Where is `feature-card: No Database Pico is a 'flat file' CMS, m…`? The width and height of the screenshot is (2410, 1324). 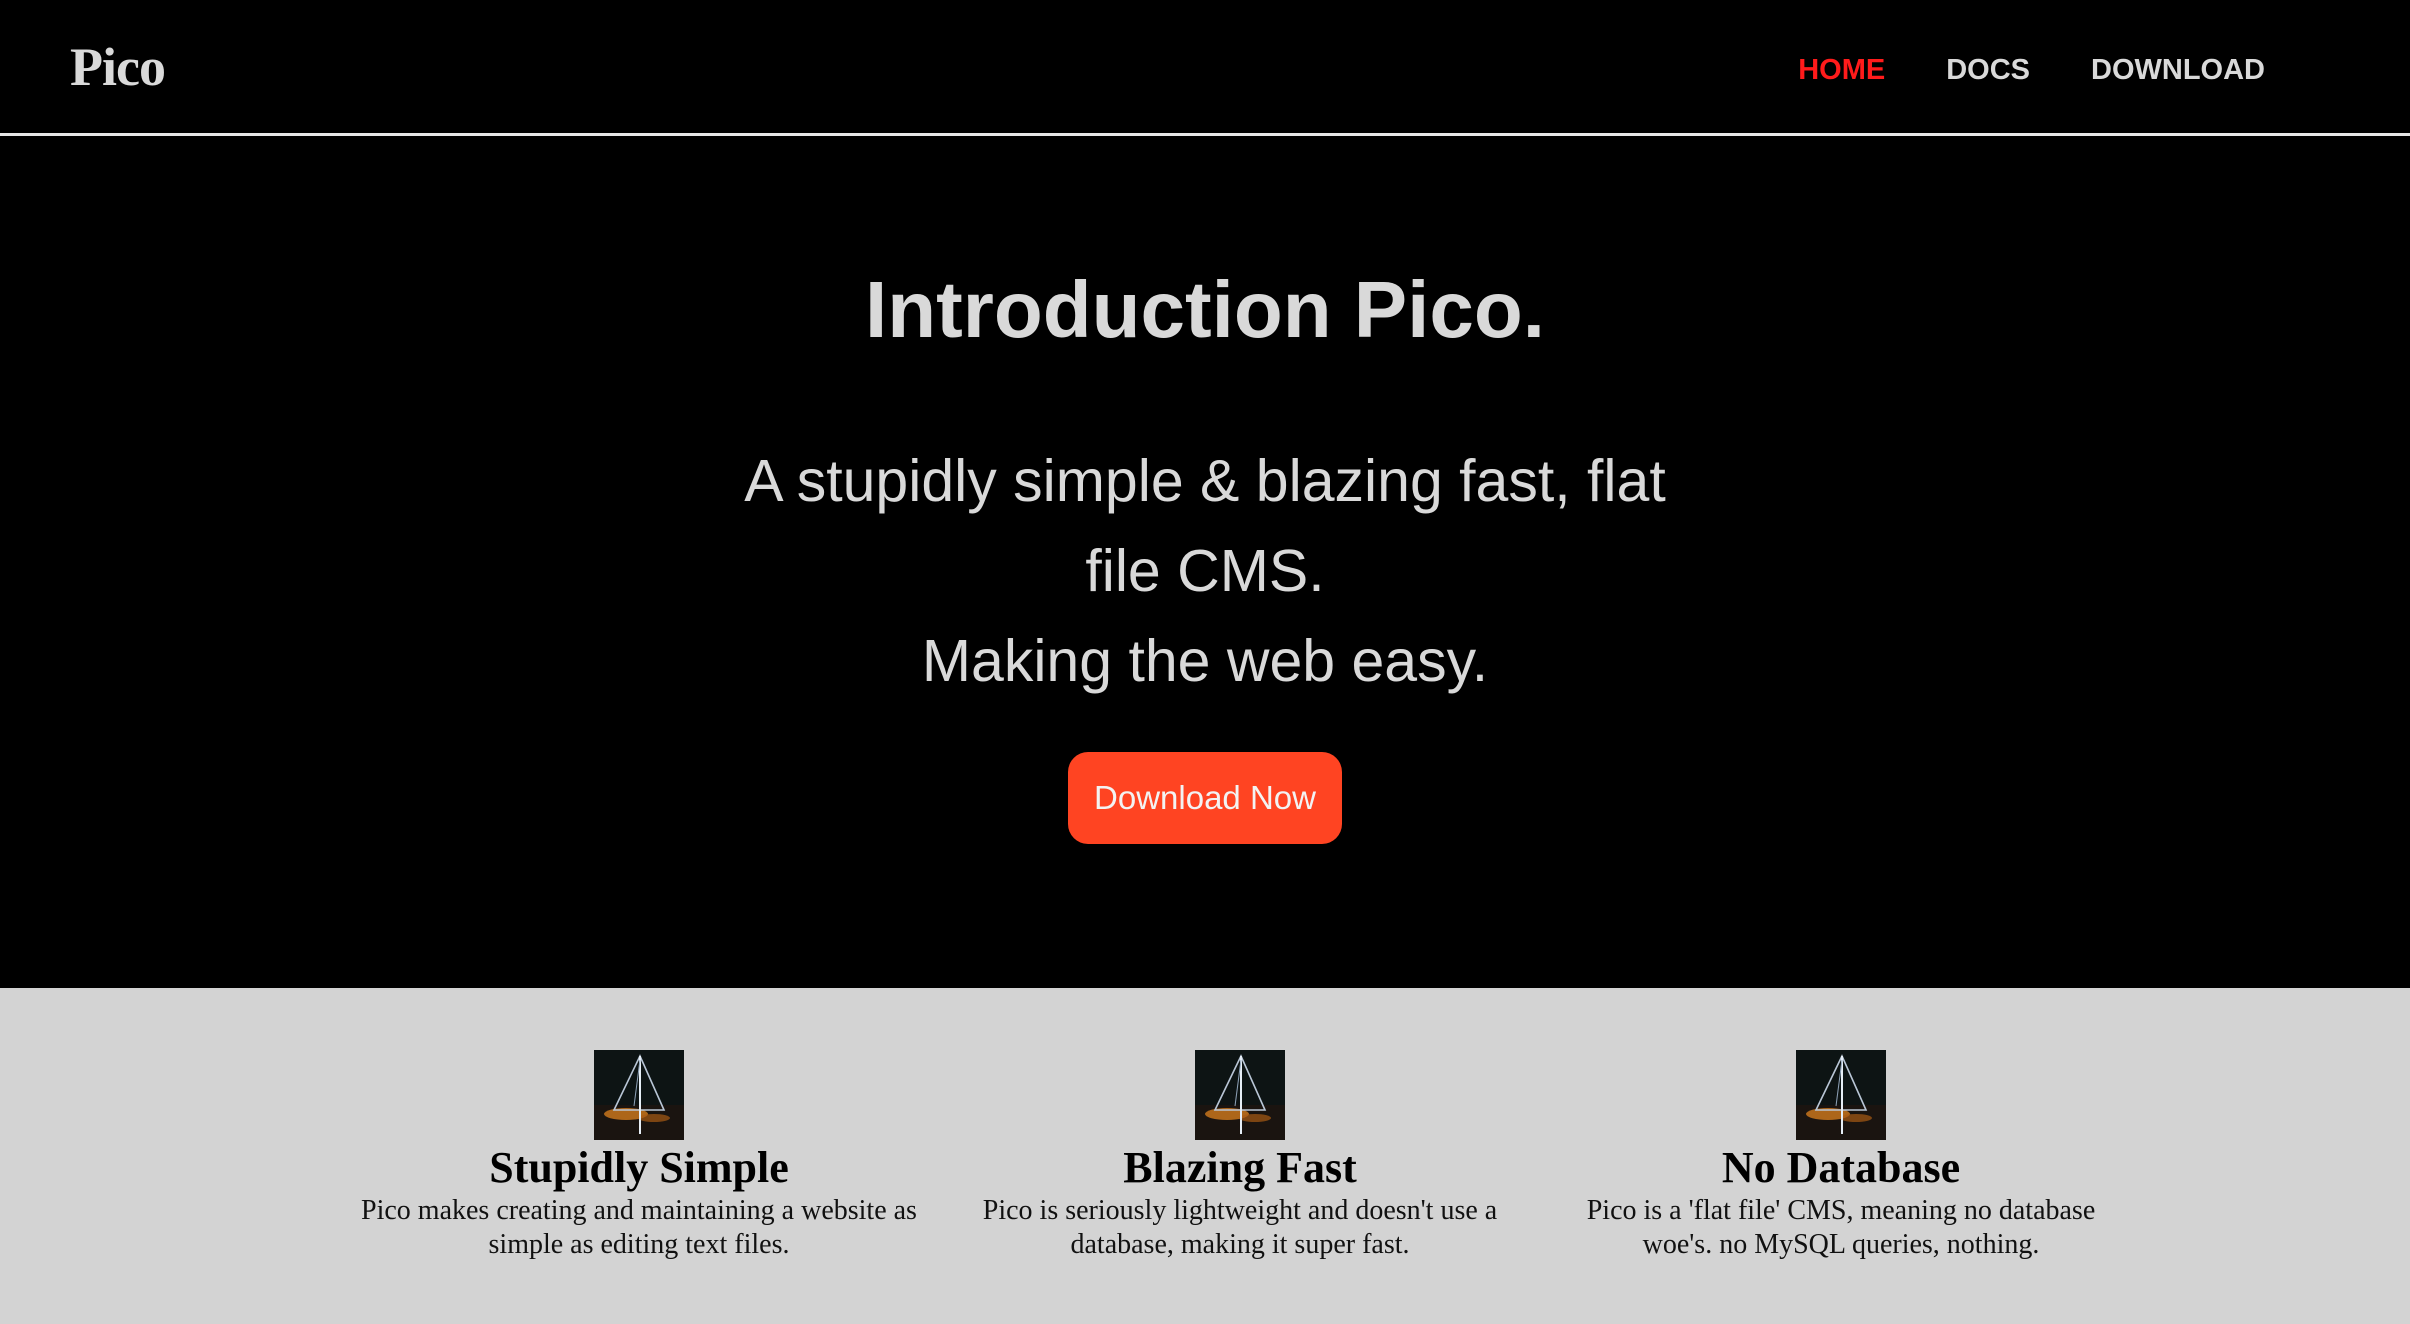
feature-card: No Database Pico is a 'flat file' CMS, m… is located at coordinates (1841, 1156).